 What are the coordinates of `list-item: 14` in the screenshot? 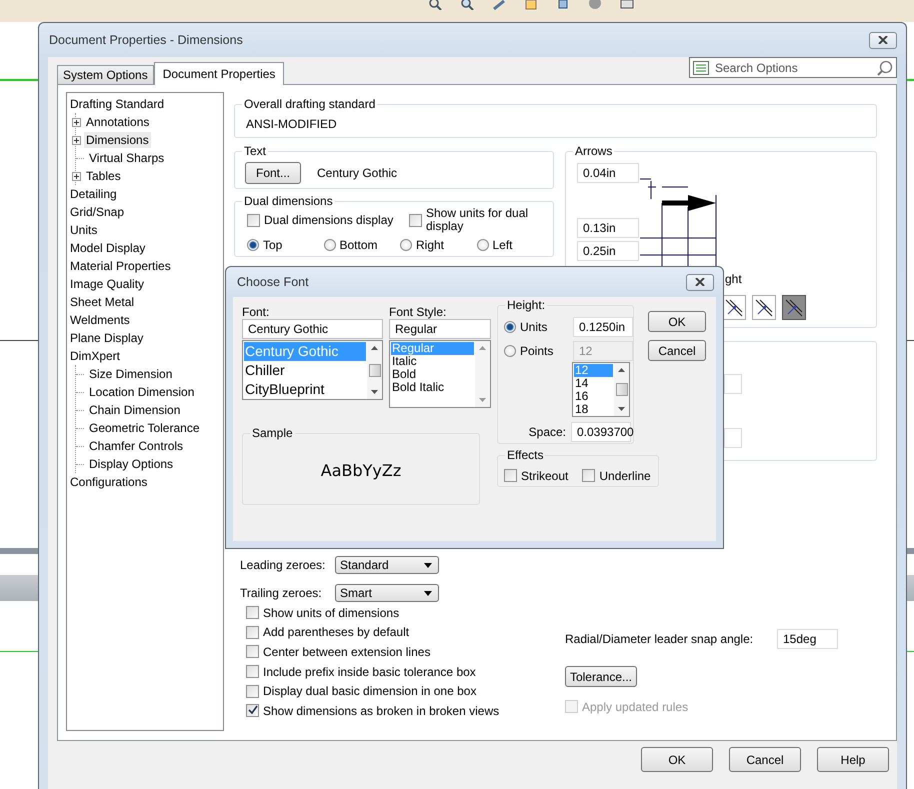 It's located at (593, 383).